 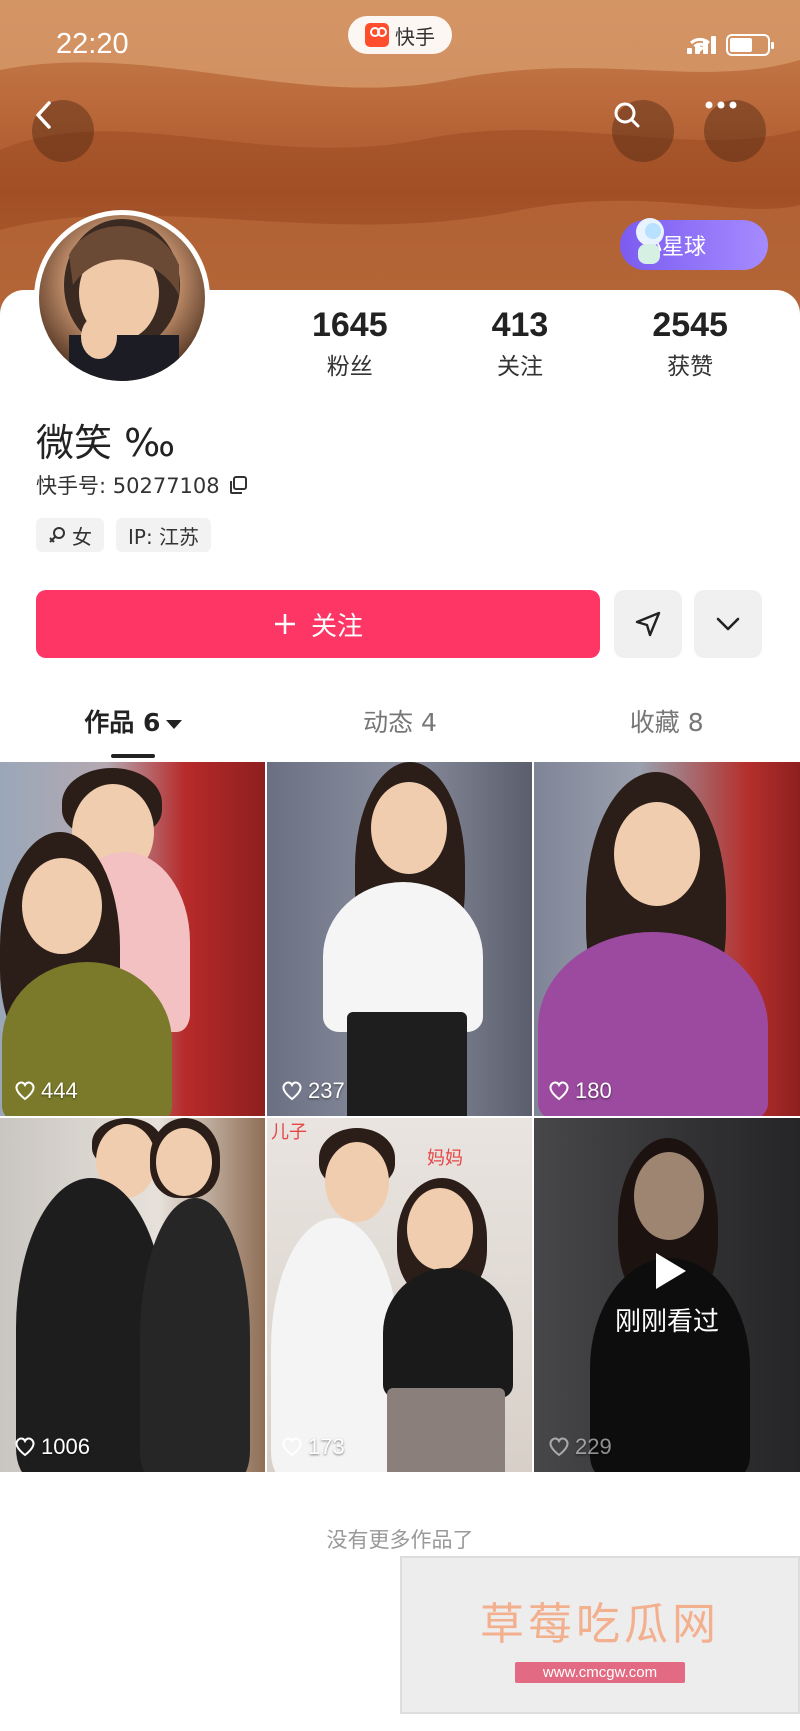 What do you see at coordinates (399, 939) in the screenshot?
I see `video-thumbnail: 237` at bounding box center [399, 939].